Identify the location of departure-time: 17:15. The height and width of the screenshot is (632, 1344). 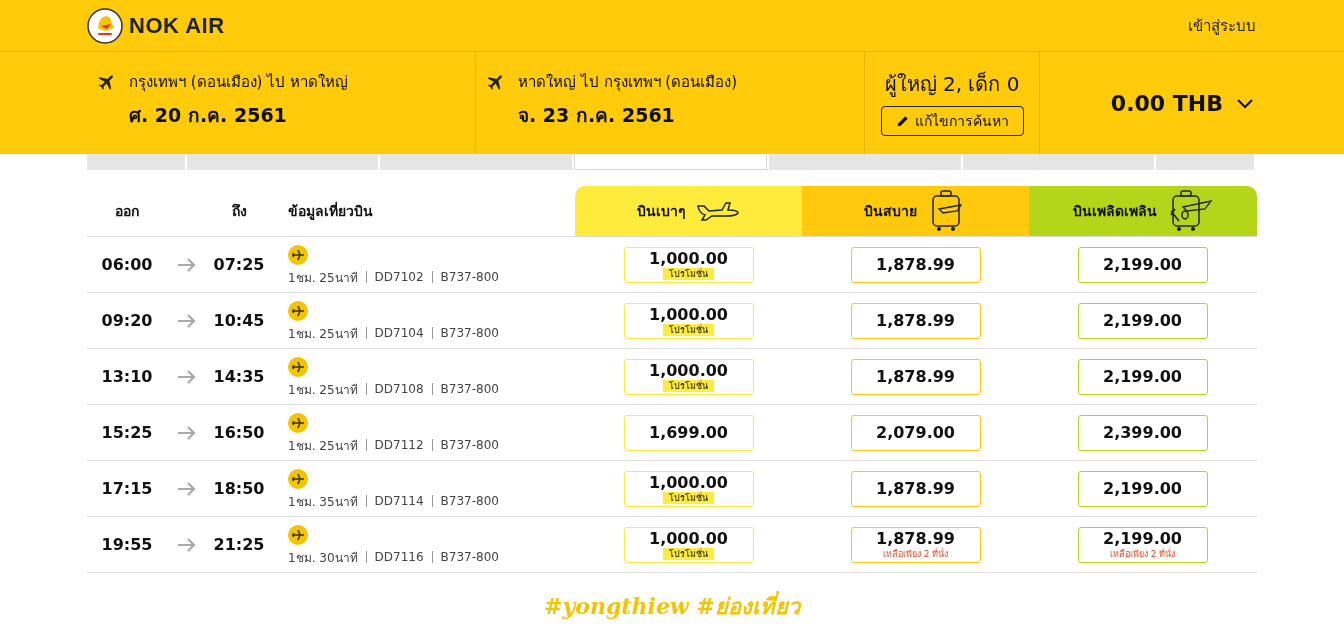
(127, 488).